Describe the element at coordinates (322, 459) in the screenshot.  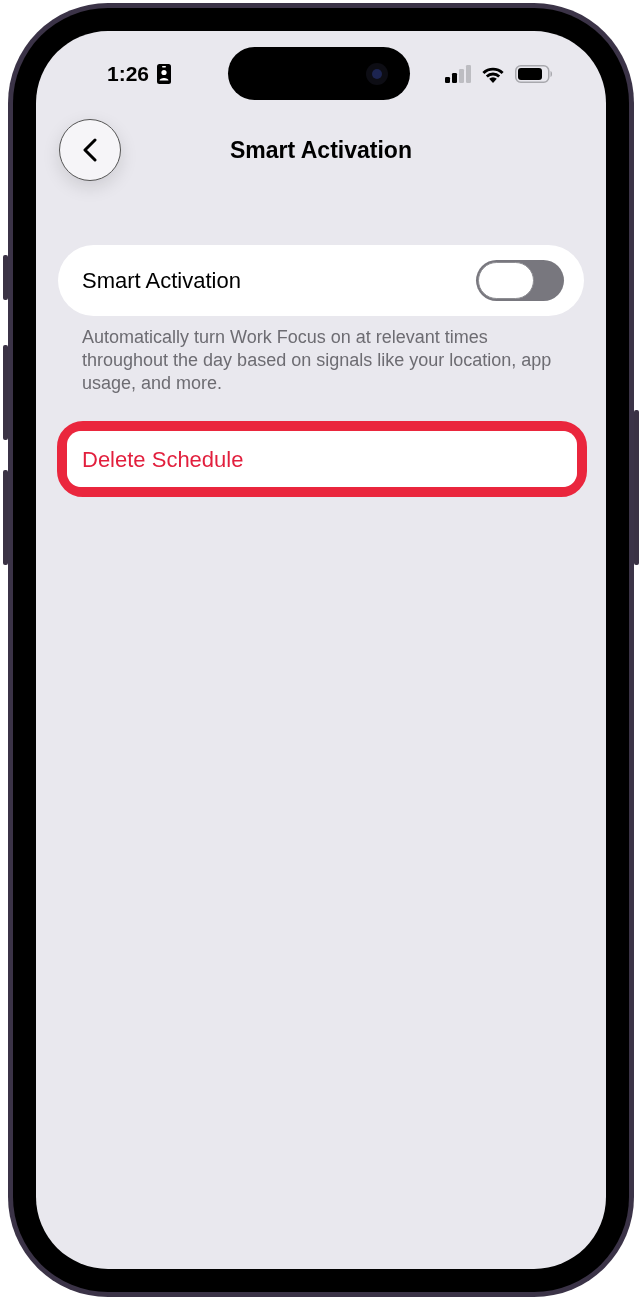
I see `delete-schedule-button: Delete Schedule` at that location.